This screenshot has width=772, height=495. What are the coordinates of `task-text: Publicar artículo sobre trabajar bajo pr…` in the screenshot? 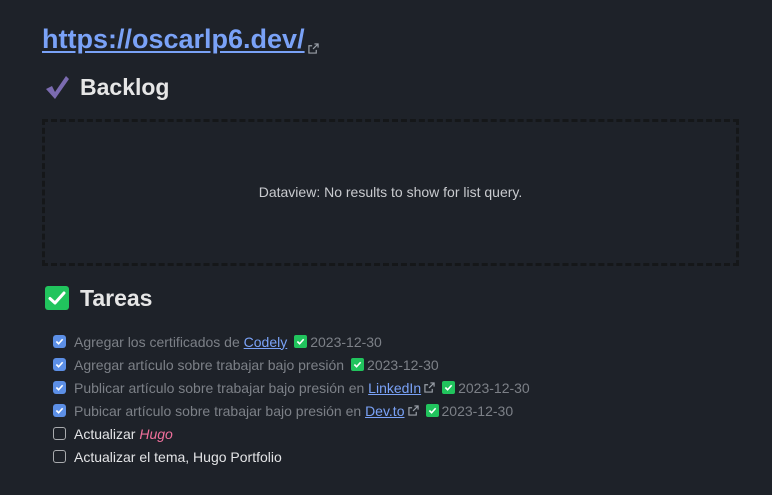 It's located at (247, 388).